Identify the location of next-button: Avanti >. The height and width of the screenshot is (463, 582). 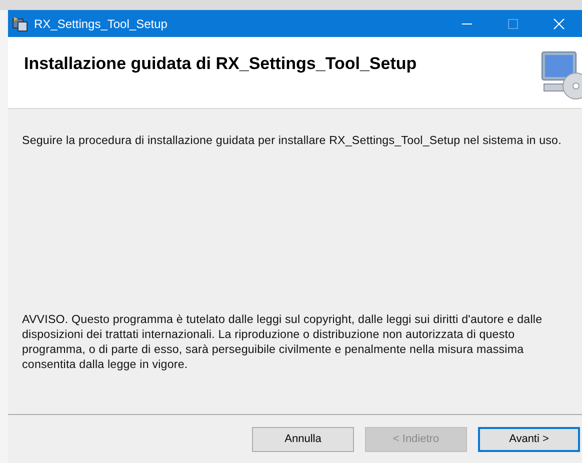
(529, 439).